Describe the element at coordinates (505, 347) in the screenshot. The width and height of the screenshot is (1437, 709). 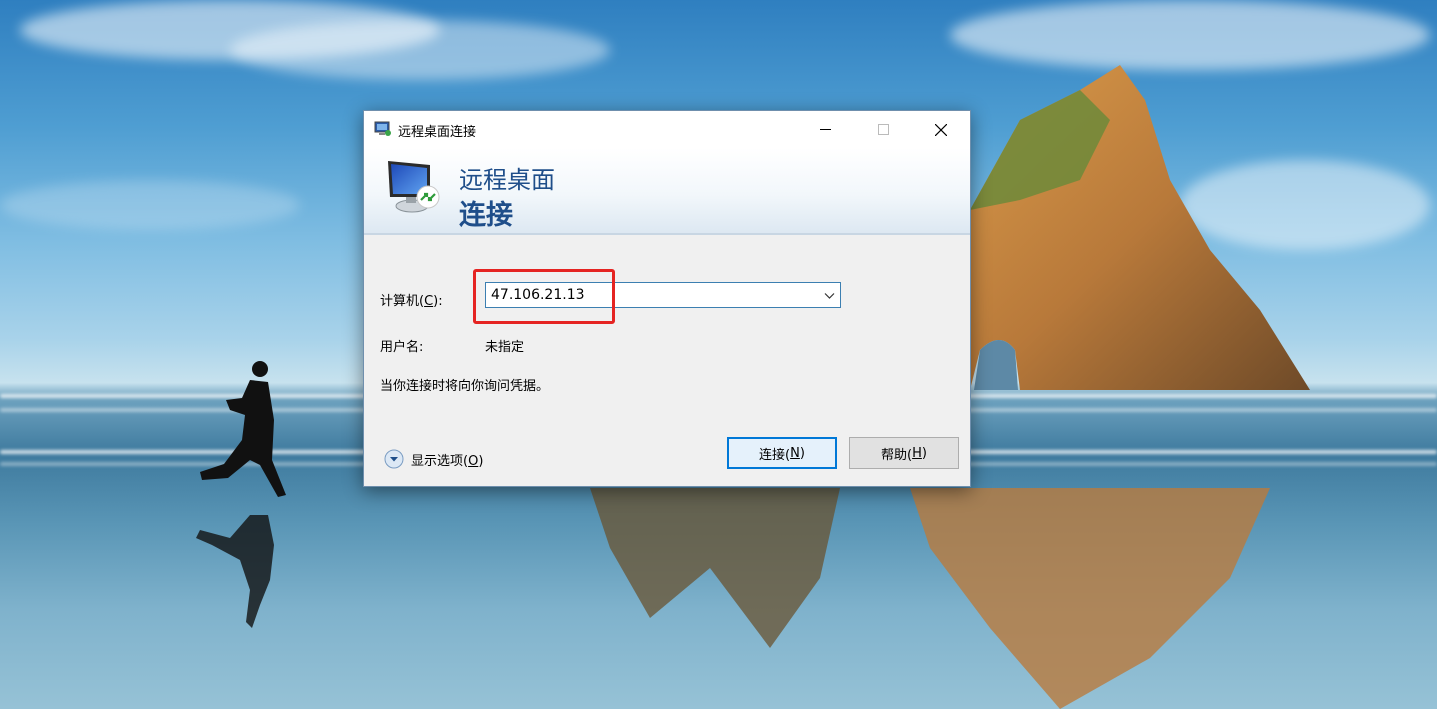
I see `username-value: 未指定` at that location.